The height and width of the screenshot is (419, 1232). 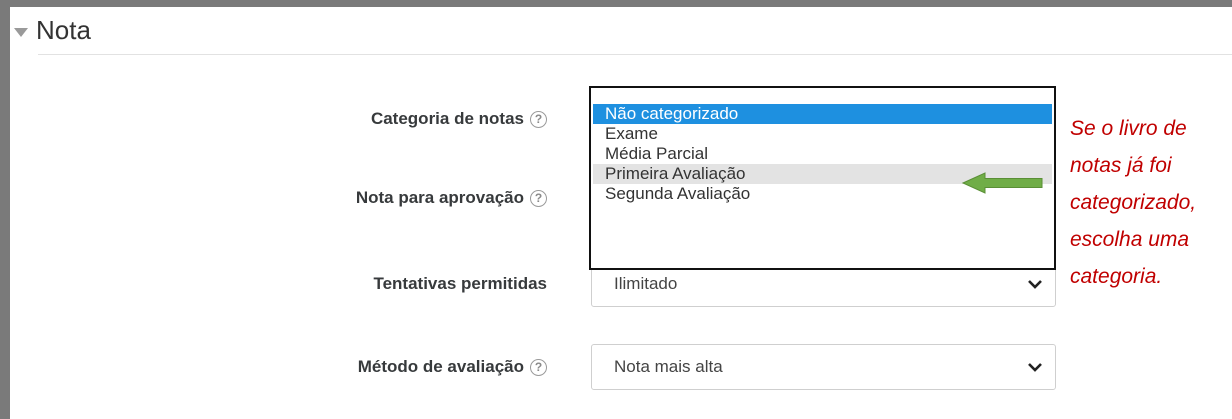 I want to click on category-option: Média Parcial, so click(x=822, y=154).